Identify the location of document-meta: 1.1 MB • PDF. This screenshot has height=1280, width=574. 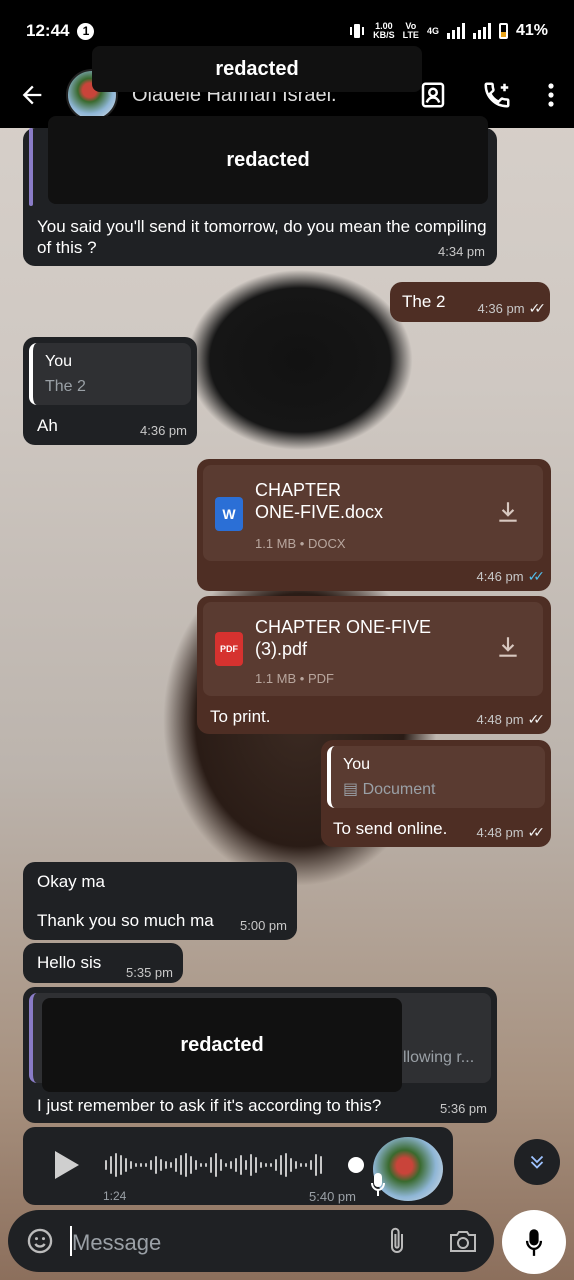
(294, 678).